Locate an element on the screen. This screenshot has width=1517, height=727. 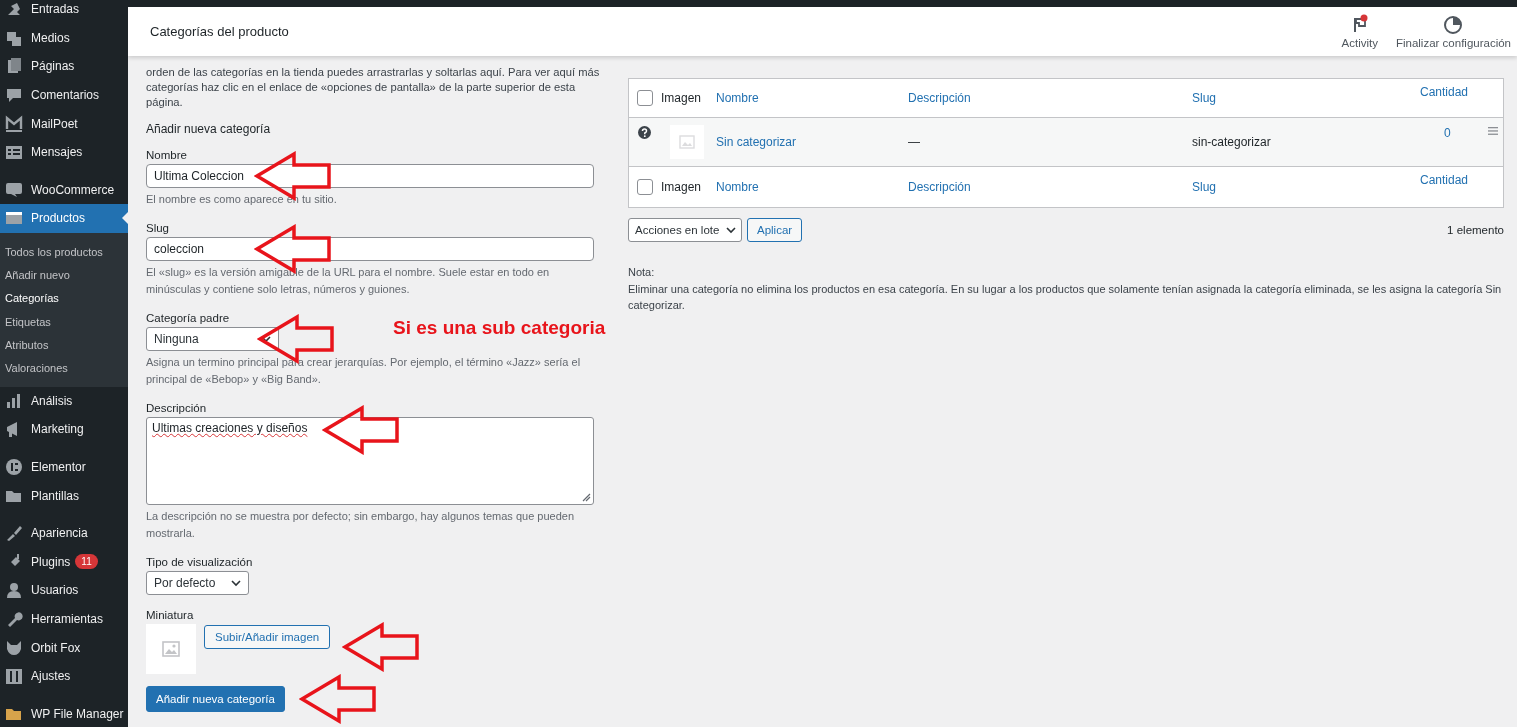
sliders-icon is located at coordinates (14, 676).